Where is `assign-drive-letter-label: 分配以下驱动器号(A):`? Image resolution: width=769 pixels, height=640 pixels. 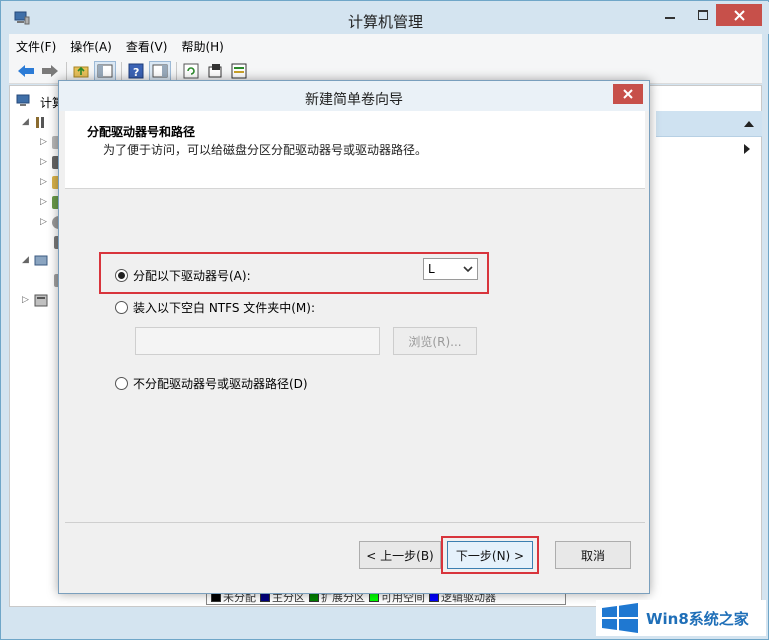 assign-drive-letter-label: 分配以下驱动器号(A): is located at coordinates (192, 276).